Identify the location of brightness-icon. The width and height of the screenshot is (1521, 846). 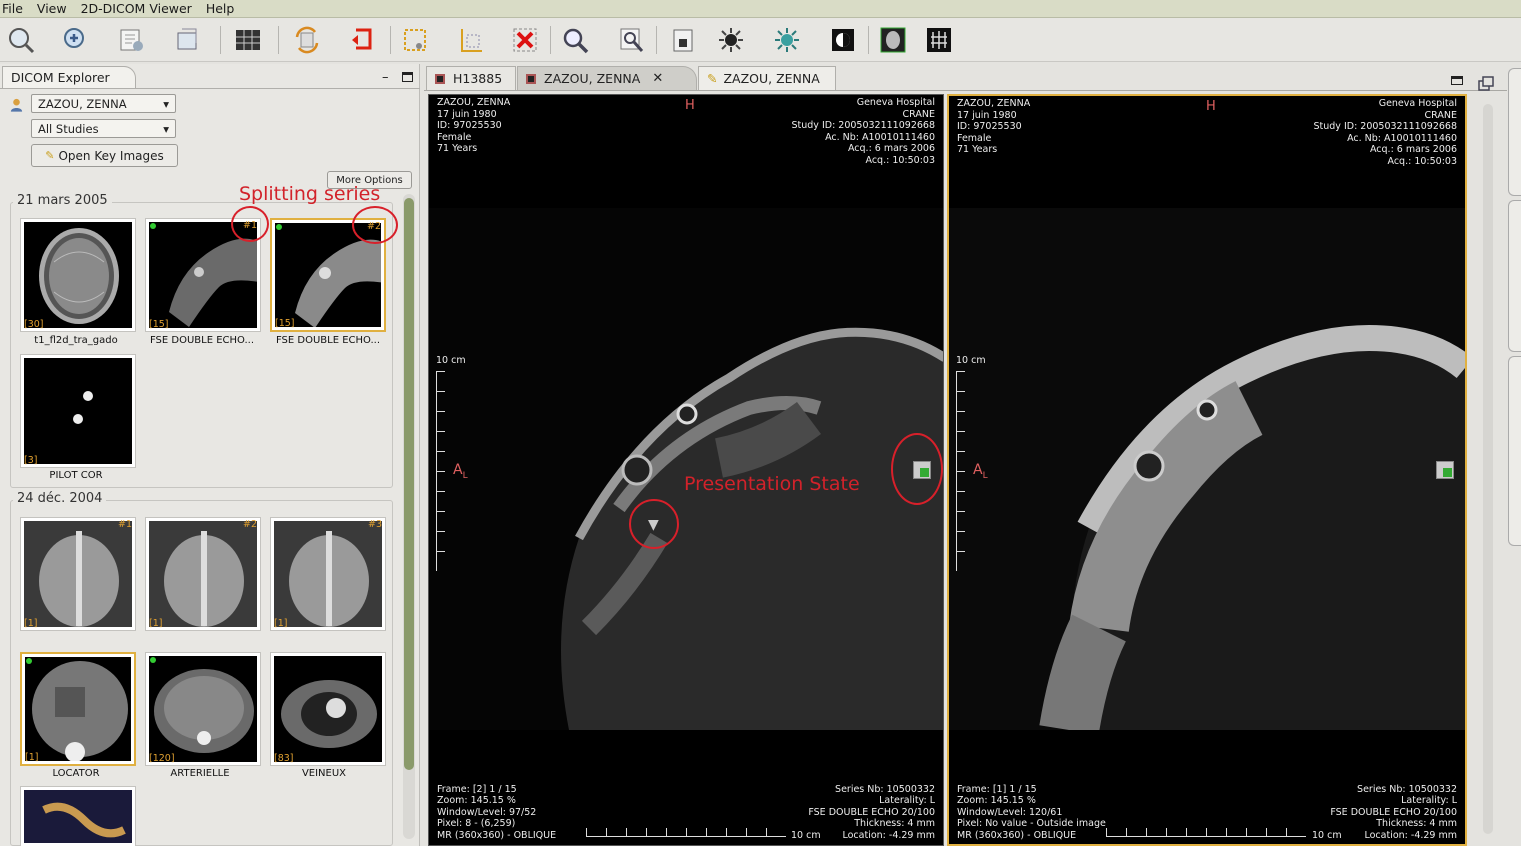
(731, 40).